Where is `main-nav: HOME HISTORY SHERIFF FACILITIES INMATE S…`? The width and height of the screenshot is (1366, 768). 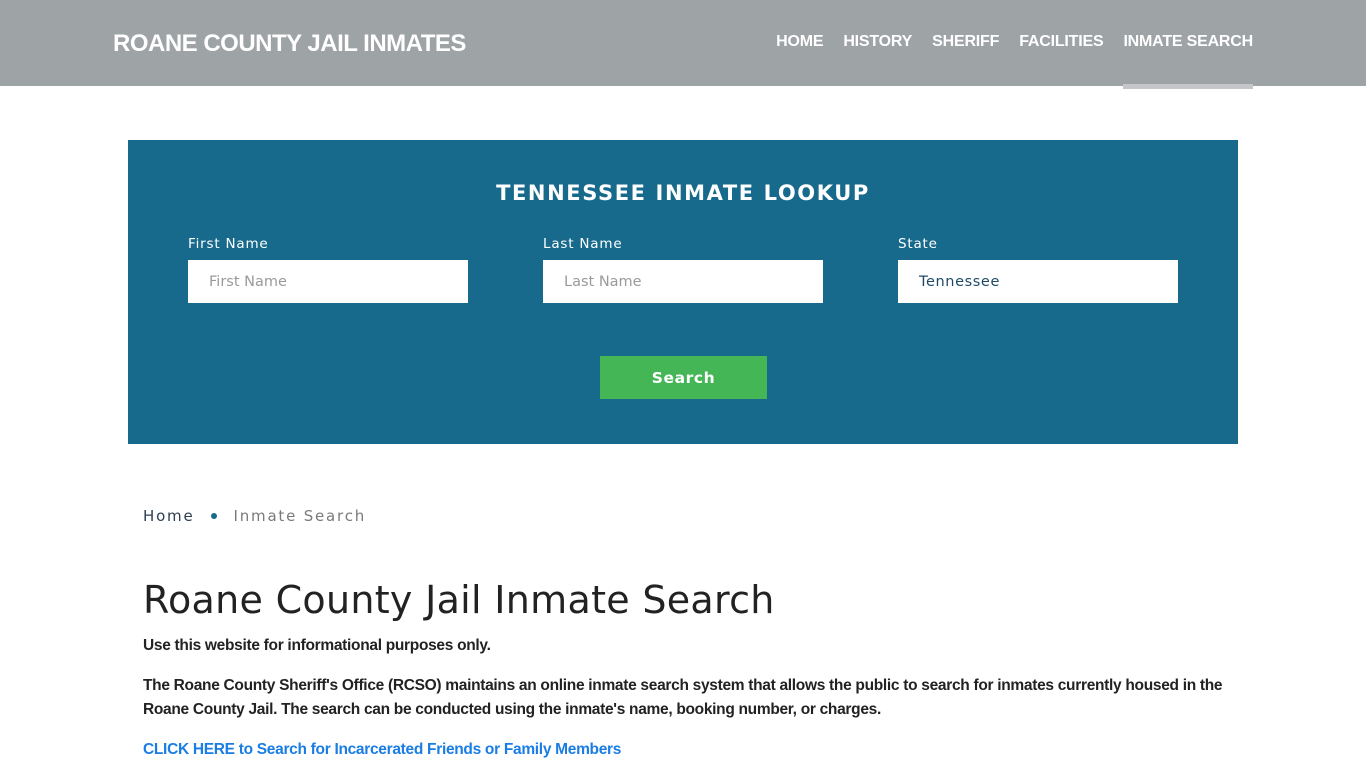
main-nav: HOME HISTORY SHERIFF FACILITIES INMATE S… is located at coordinates (1014, 44).